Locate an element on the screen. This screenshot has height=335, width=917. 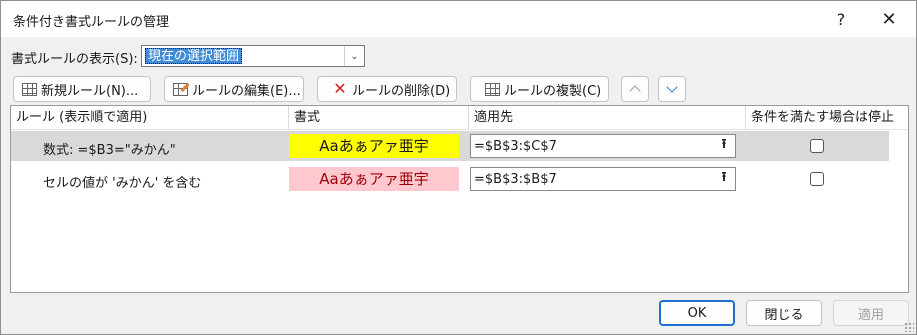
dialog-title: 条件付き書式ルールの管理 is located at coordinates (91, 22).